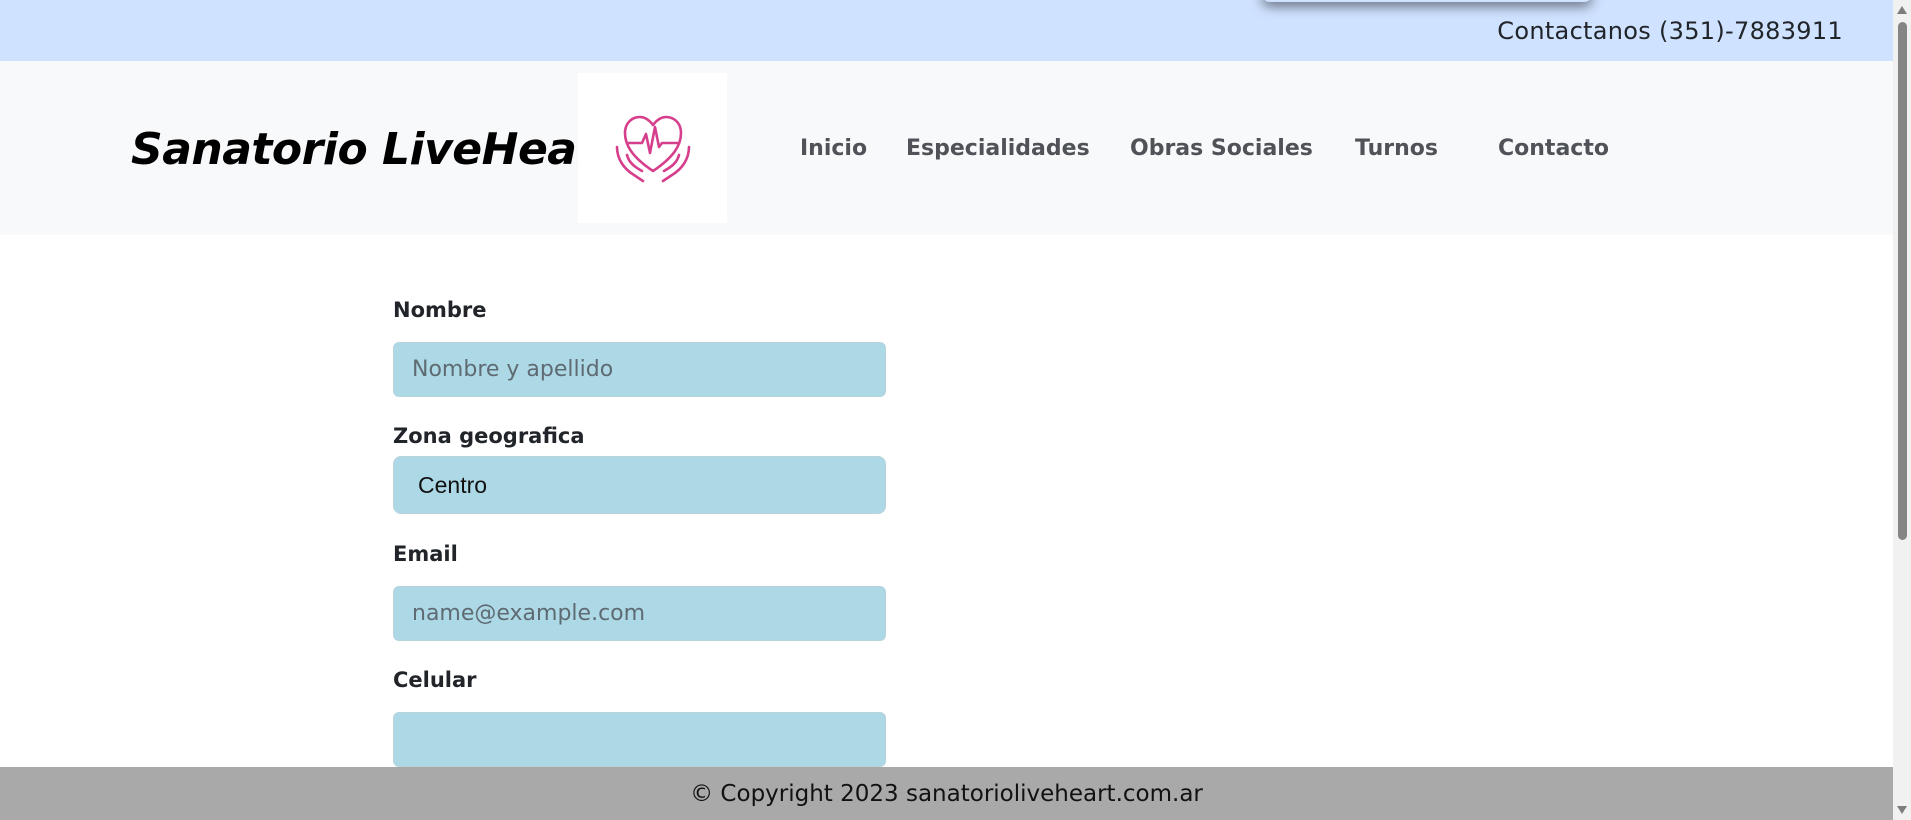  What do you see at coordinates (435, 680) in the screenshot?
I see `celular-label: Celular` at bounding box center [435, 680].